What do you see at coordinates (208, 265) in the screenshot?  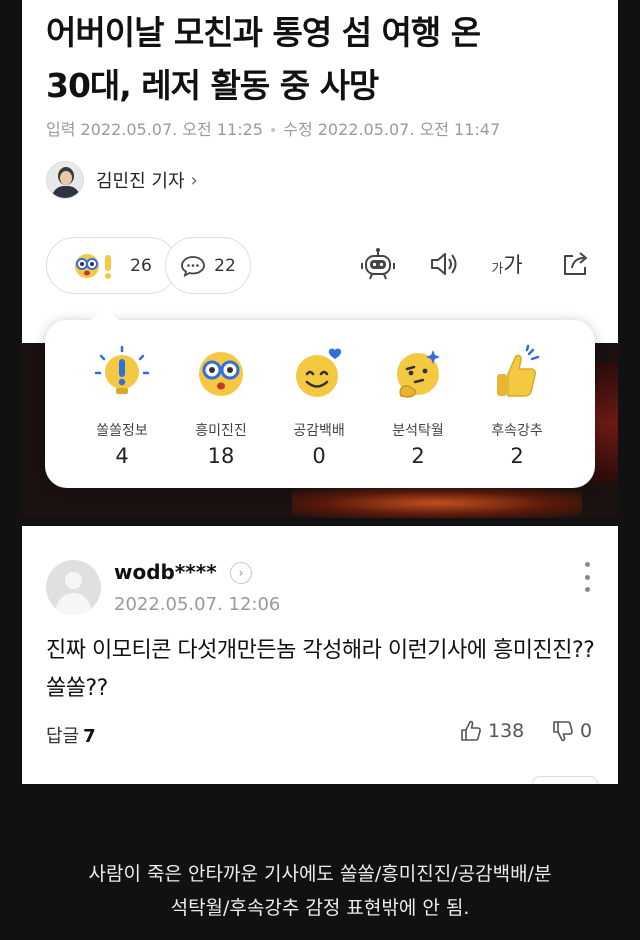 I see `comment-button: 22` at bounding box center [208, 265].